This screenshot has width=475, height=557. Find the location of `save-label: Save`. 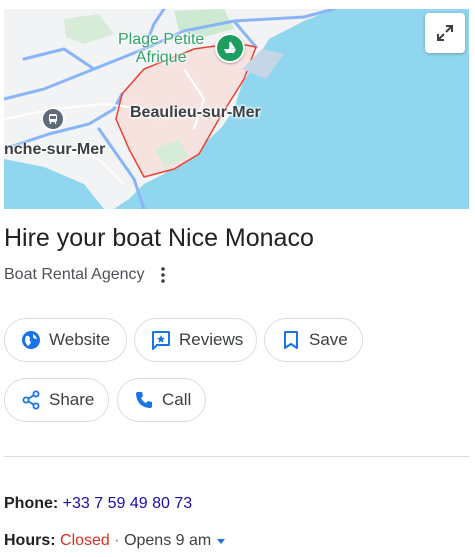

save-label: Save is located at coordinates (328, 339).